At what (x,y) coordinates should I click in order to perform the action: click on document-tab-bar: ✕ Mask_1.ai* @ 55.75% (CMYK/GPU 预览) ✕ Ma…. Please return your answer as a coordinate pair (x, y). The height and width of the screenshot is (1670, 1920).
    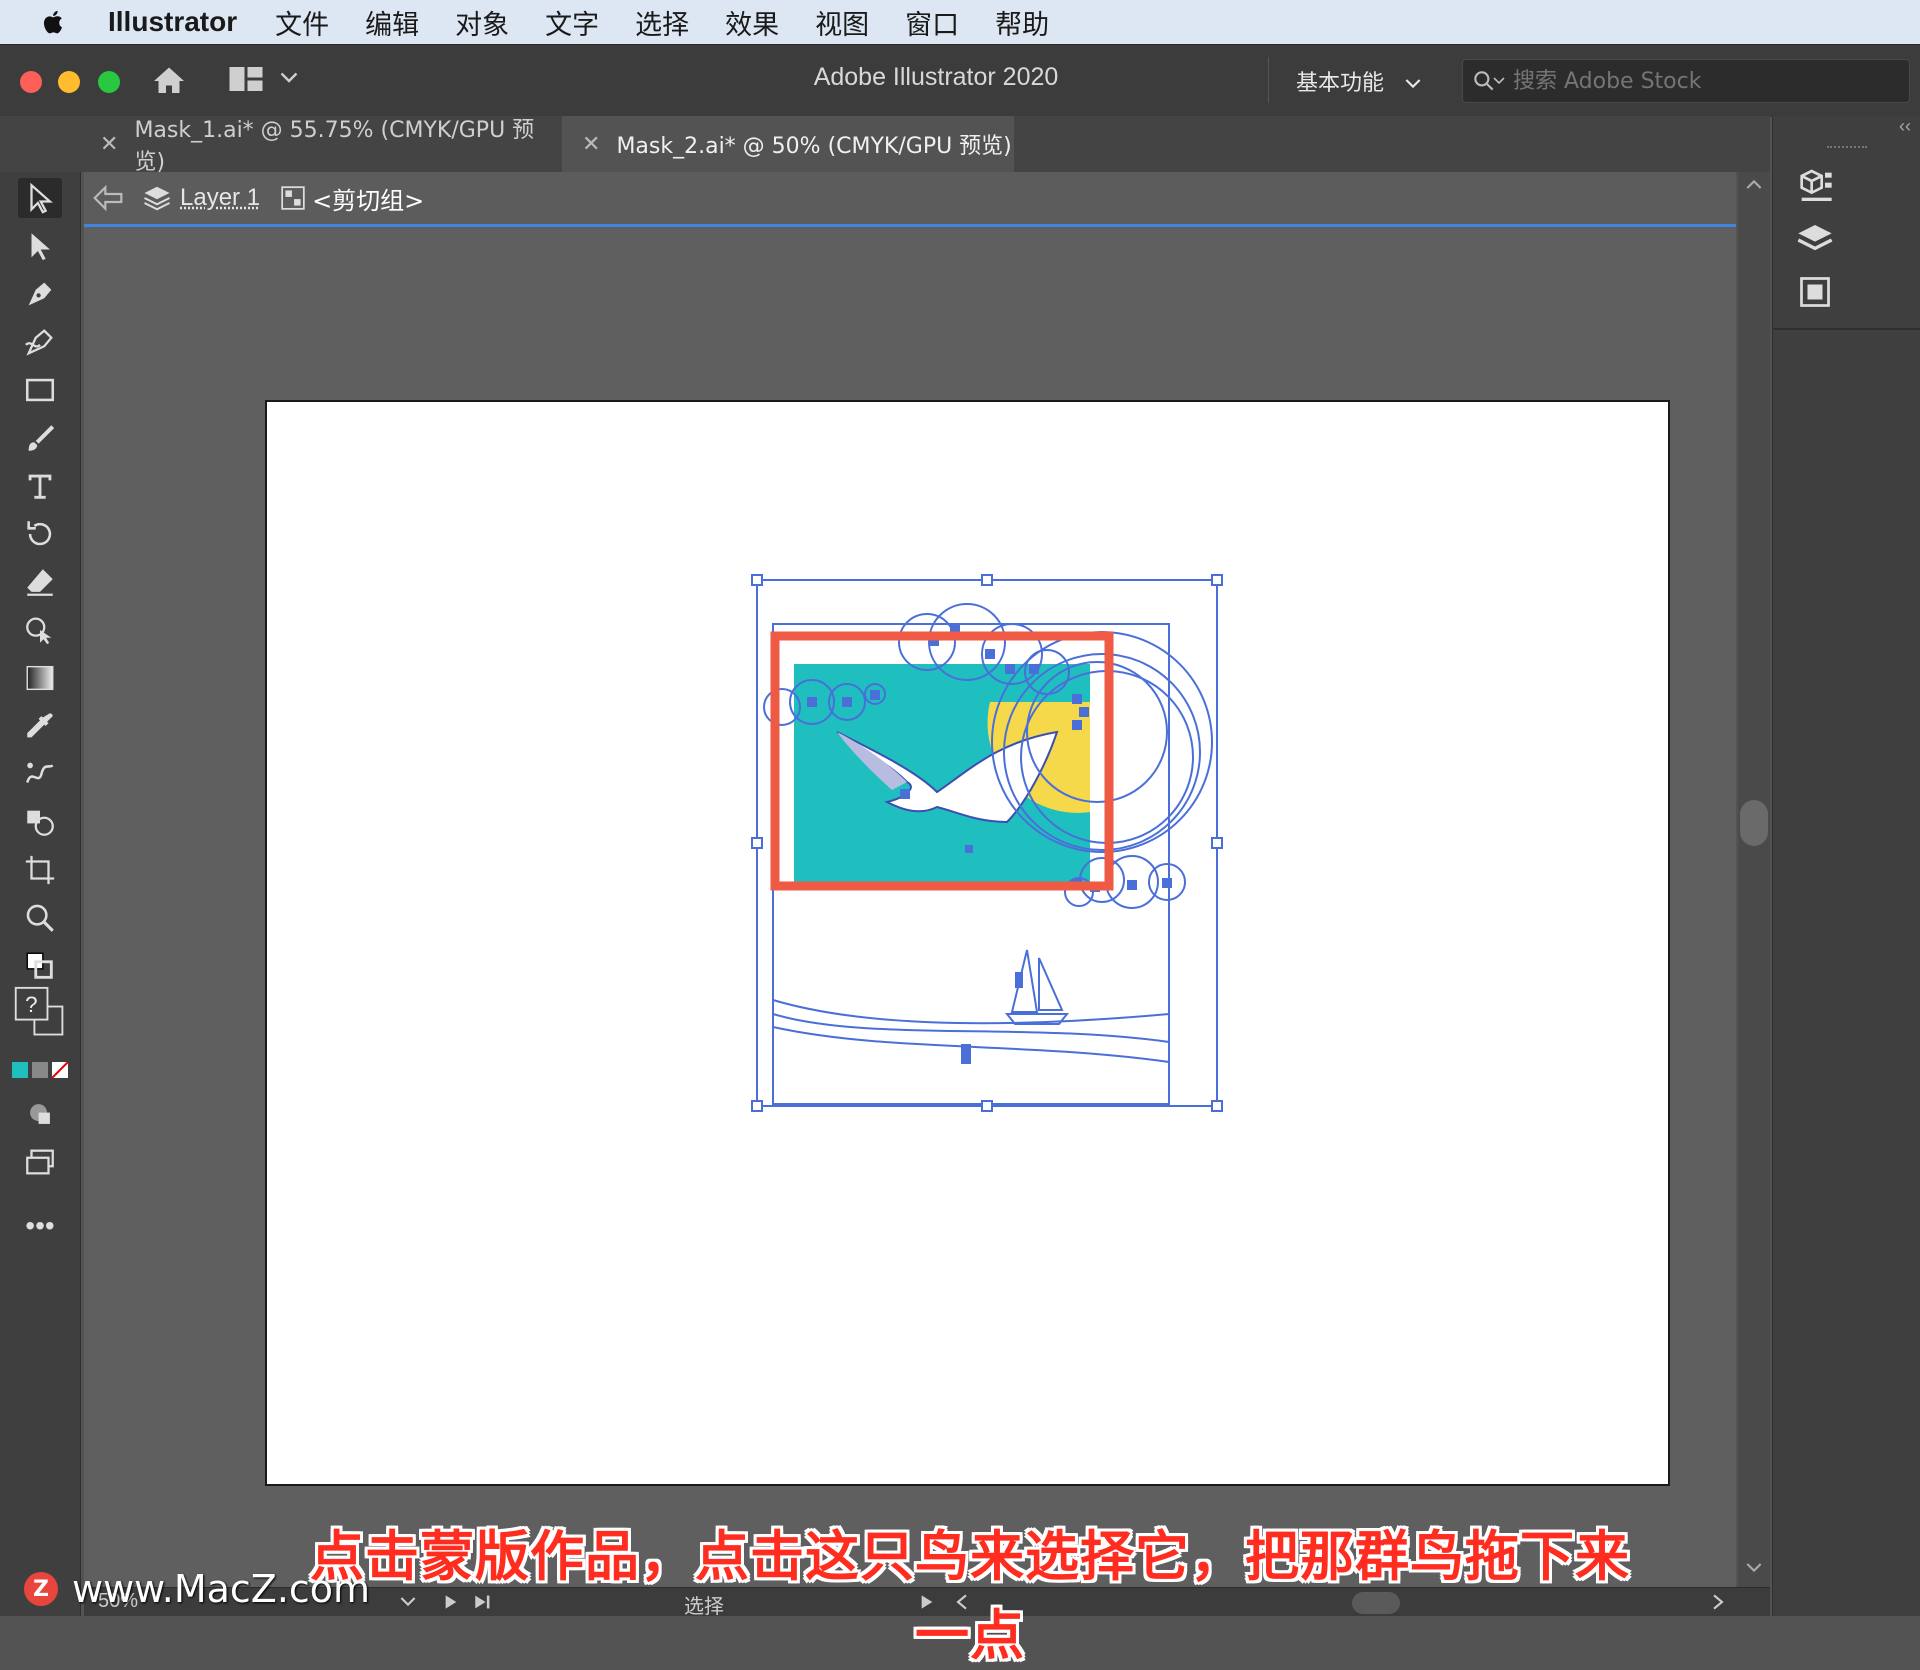
    Looking at the image, I should click on (885, 144).